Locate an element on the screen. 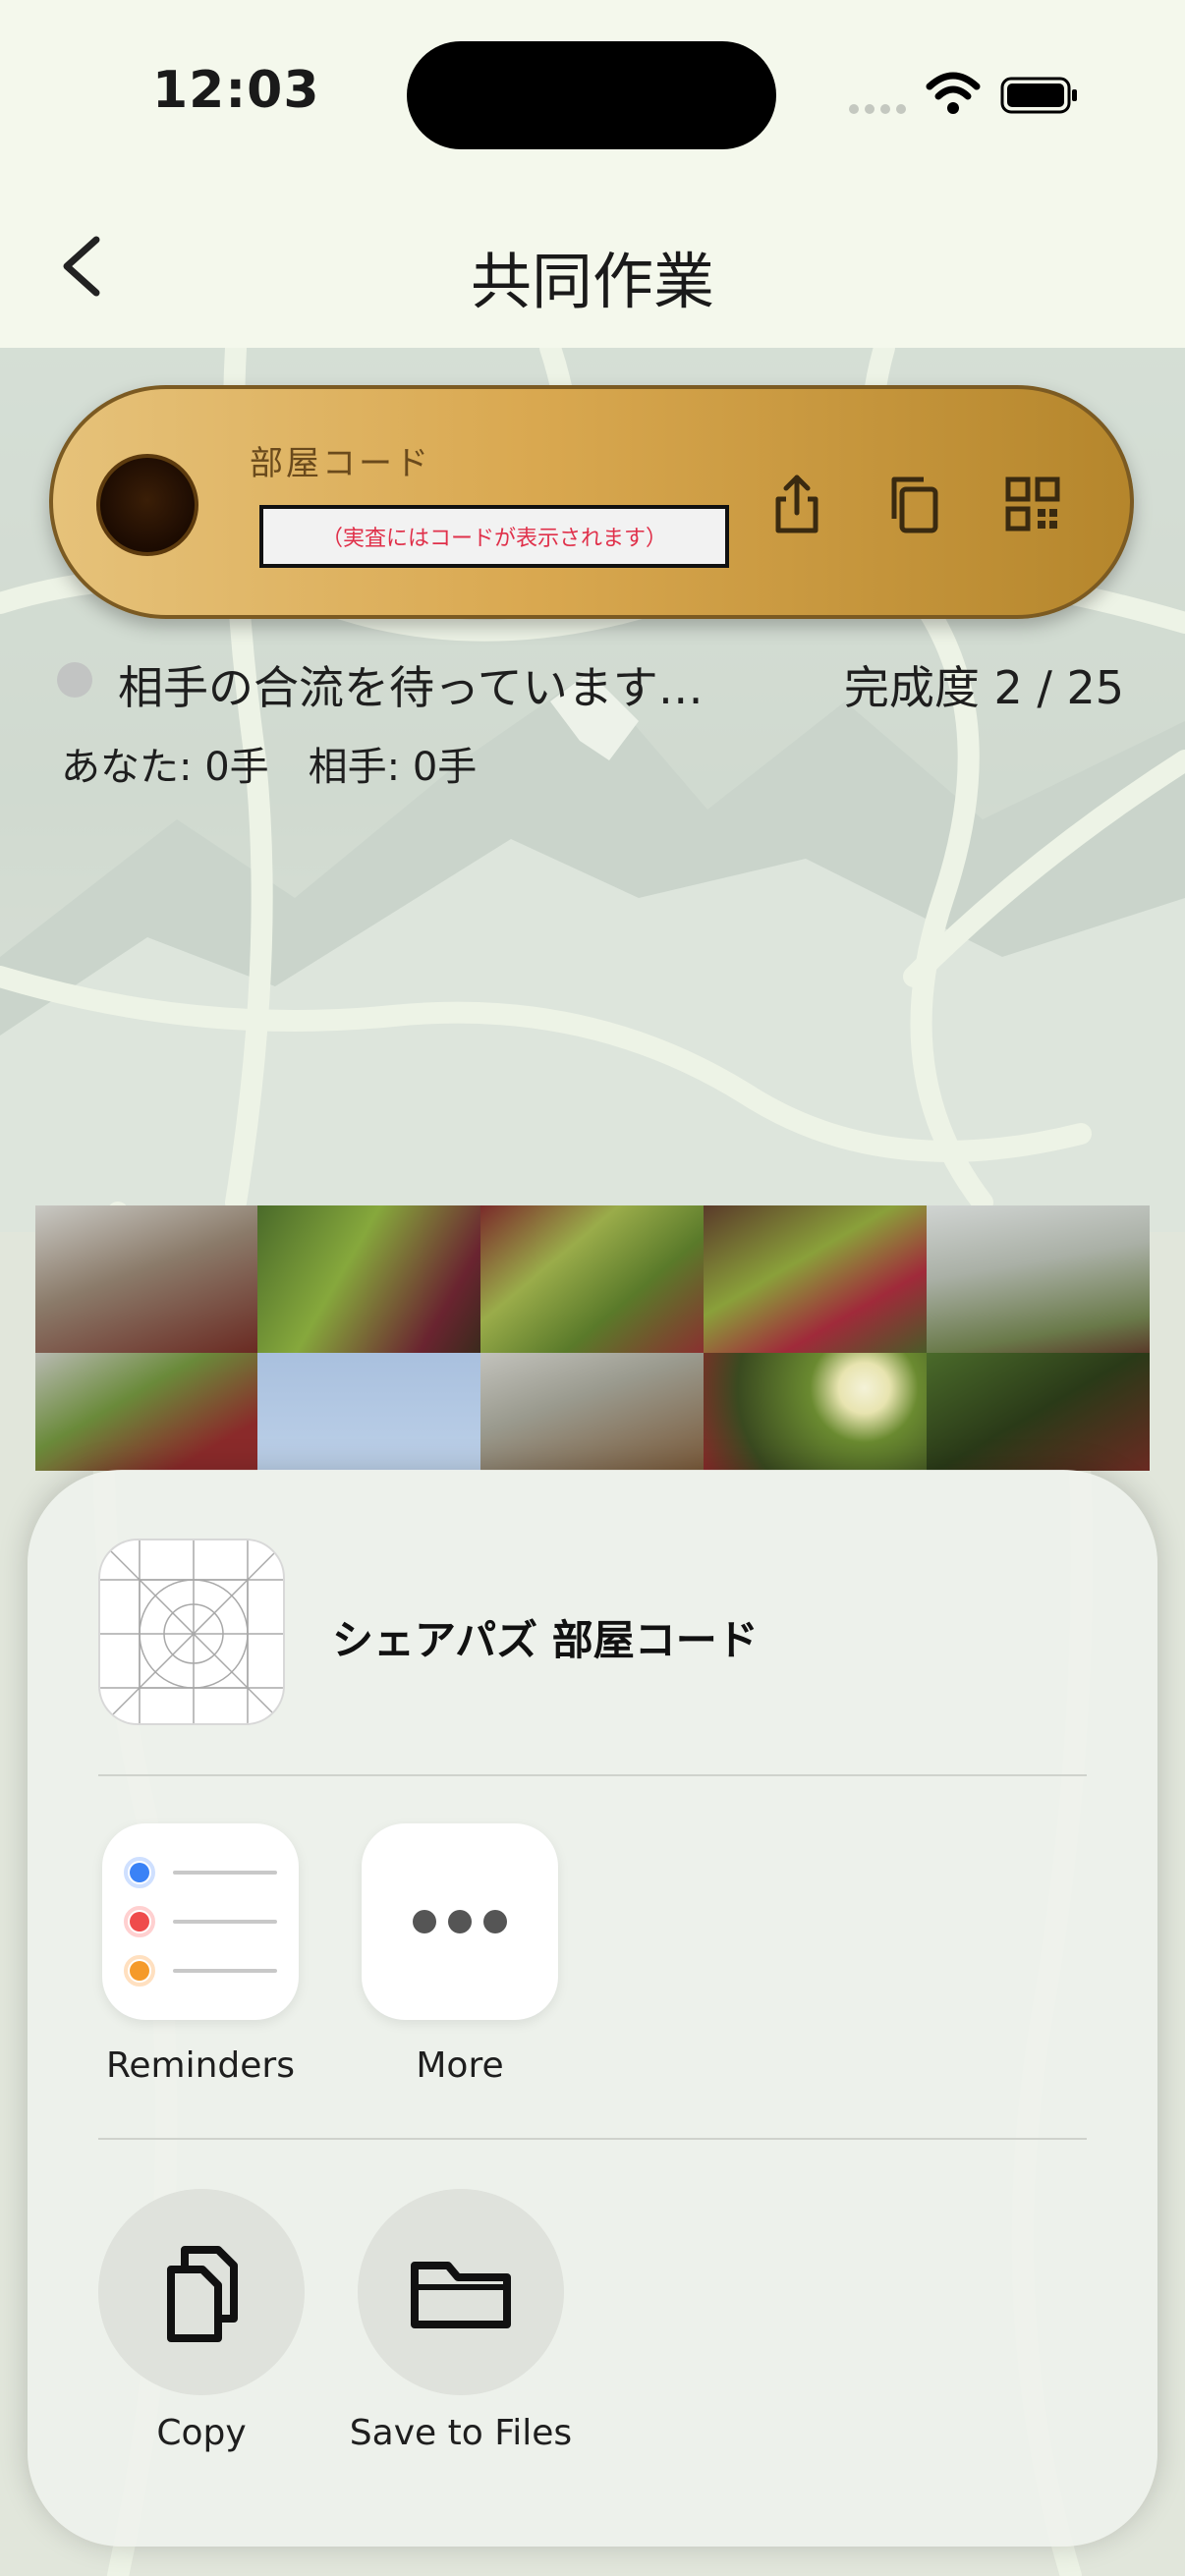 The height and width of the screenshot is (2576, 1185). copy-document-icon is located at coordinates (202, 2294).